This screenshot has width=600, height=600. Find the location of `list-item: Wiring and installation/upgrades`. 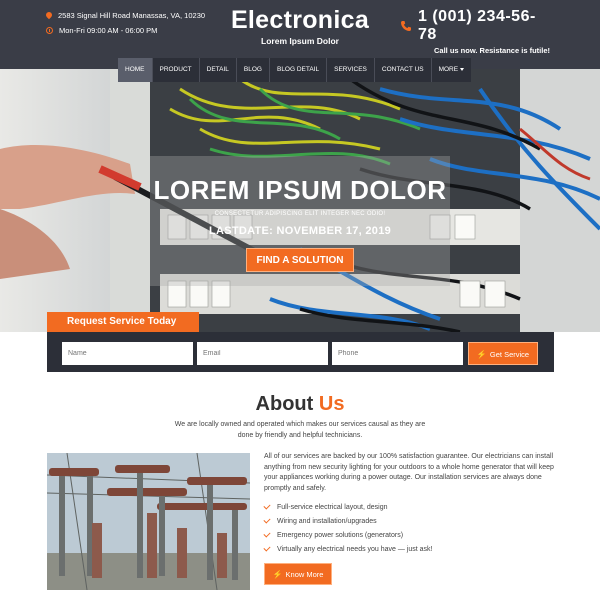

list-item: Wiring and installation/upgrades is located at coordinates (408, 521).